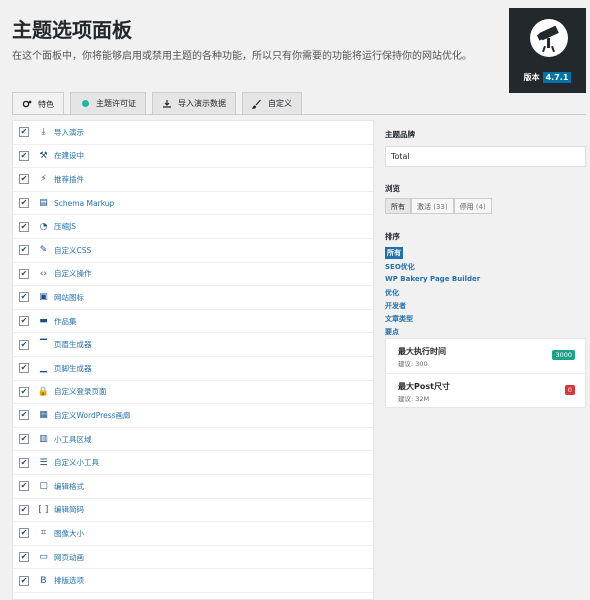  Describe the element at coordinates (414, 399) in the screenshot. I see `requirement-recommended: 建议: 32M` at that location.